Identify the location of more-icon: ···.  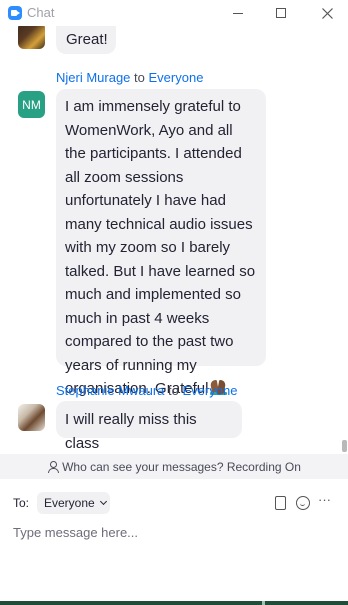
(326, 502).